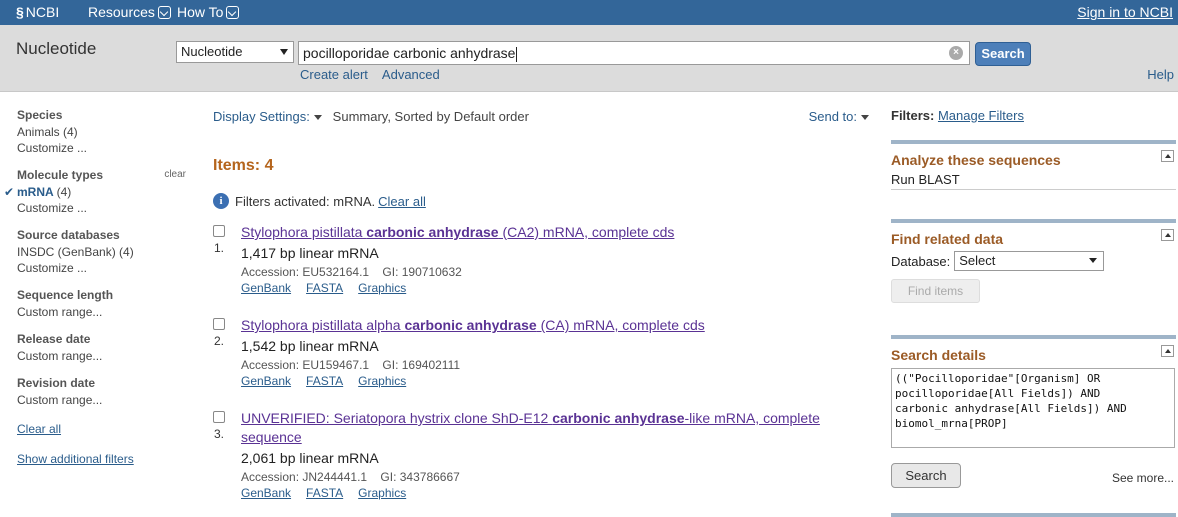 The width and height of the screenshot is (1178, 517). I want to click on filters-label: Filters: Manage Filters, so click(1033, 115).